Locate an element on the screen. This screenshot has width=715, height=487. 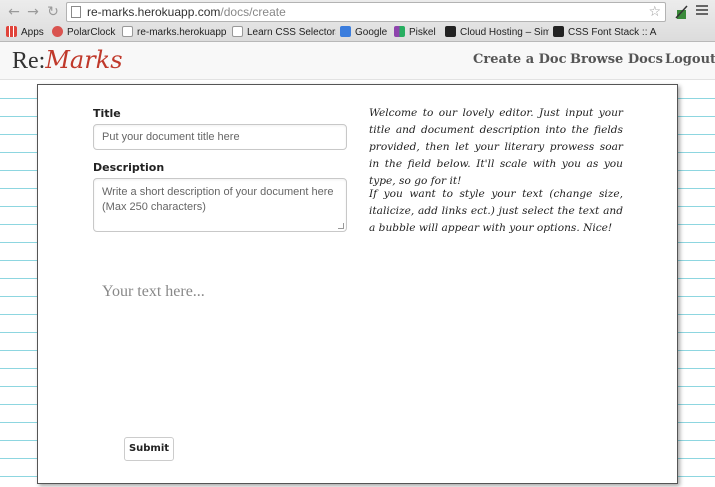
bookmark-google: Google is located at coordinates (365, 33).